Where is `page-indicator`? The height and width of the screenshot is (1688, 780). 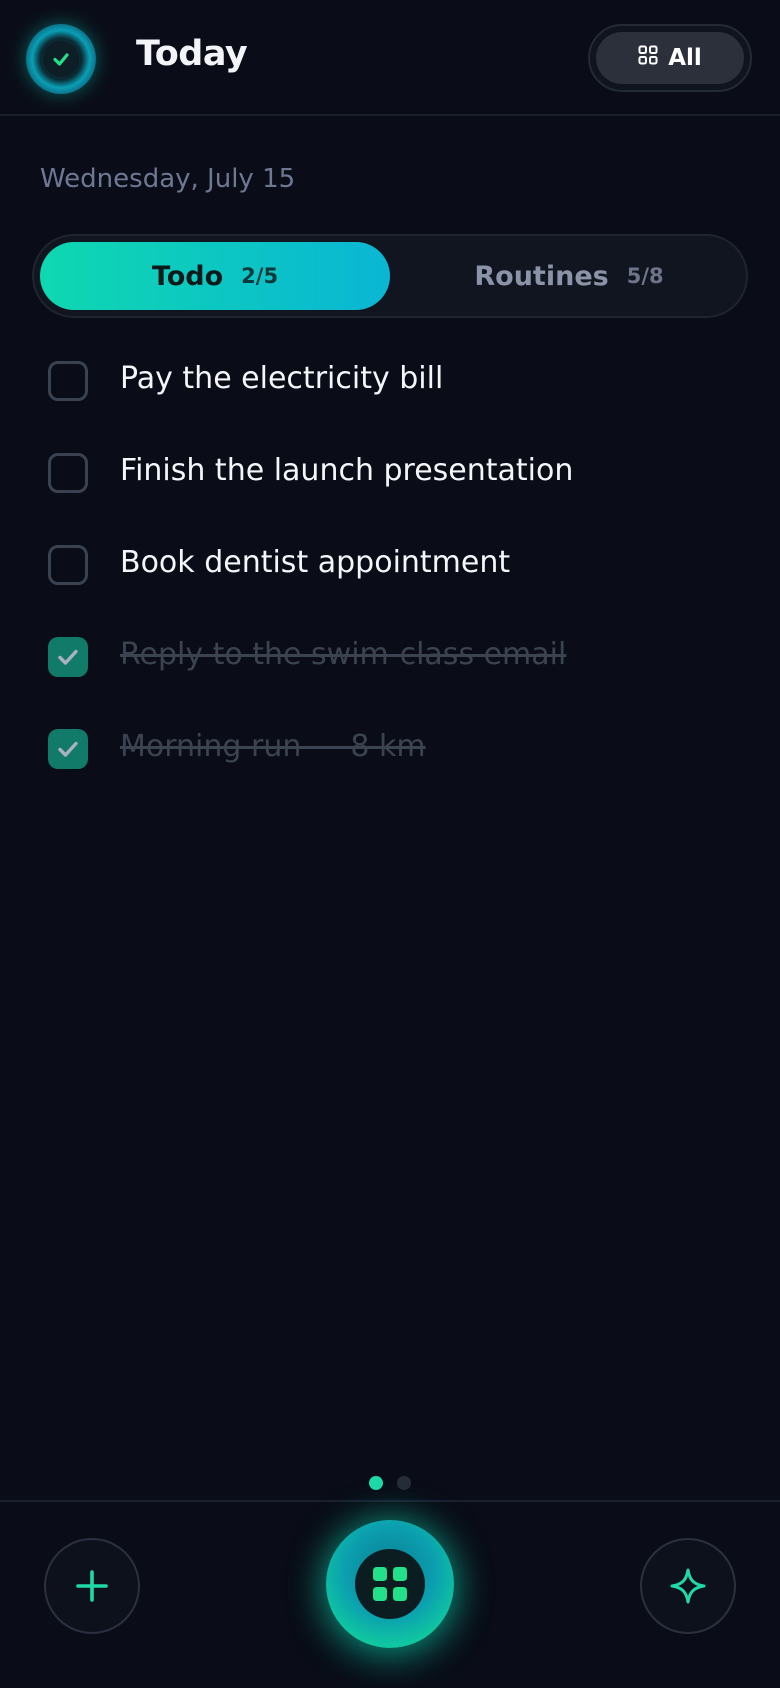
page-indicator is located at coordinates (390, 1483).